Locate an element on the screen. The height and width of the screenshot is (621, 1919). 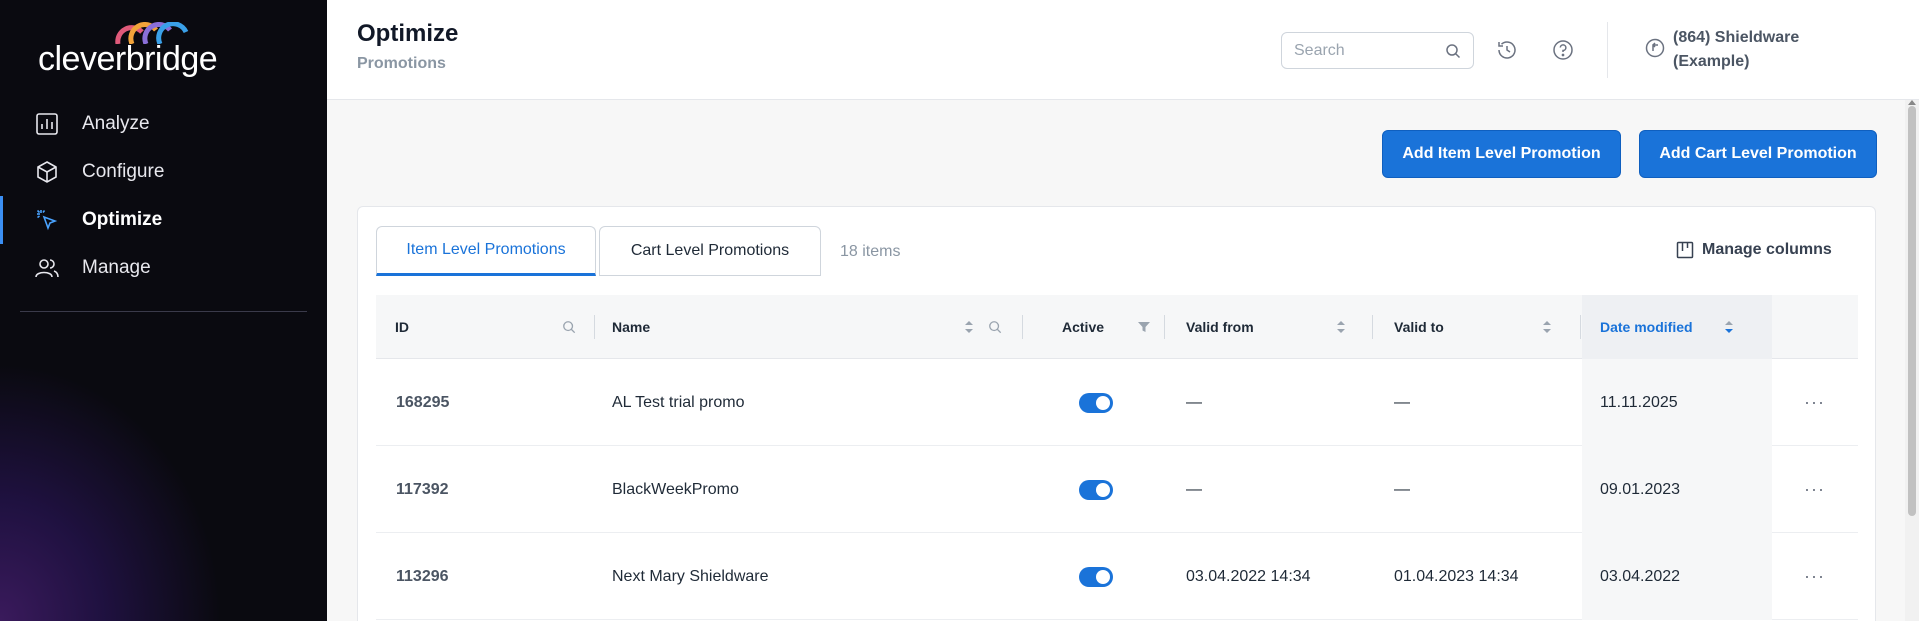
search-input is located at coordinates (1364, 50).